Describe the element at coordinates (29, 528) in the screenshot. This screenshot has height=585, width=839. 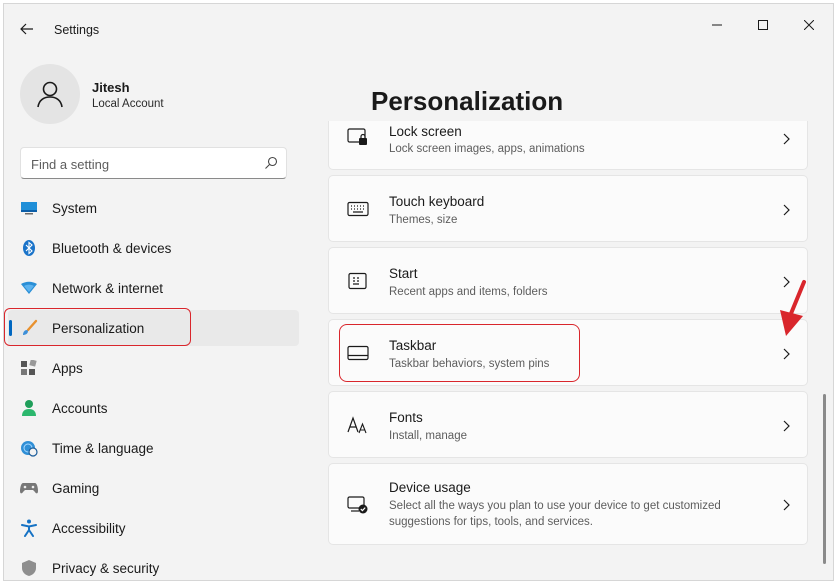
I see `accessibility-icon` at that location.